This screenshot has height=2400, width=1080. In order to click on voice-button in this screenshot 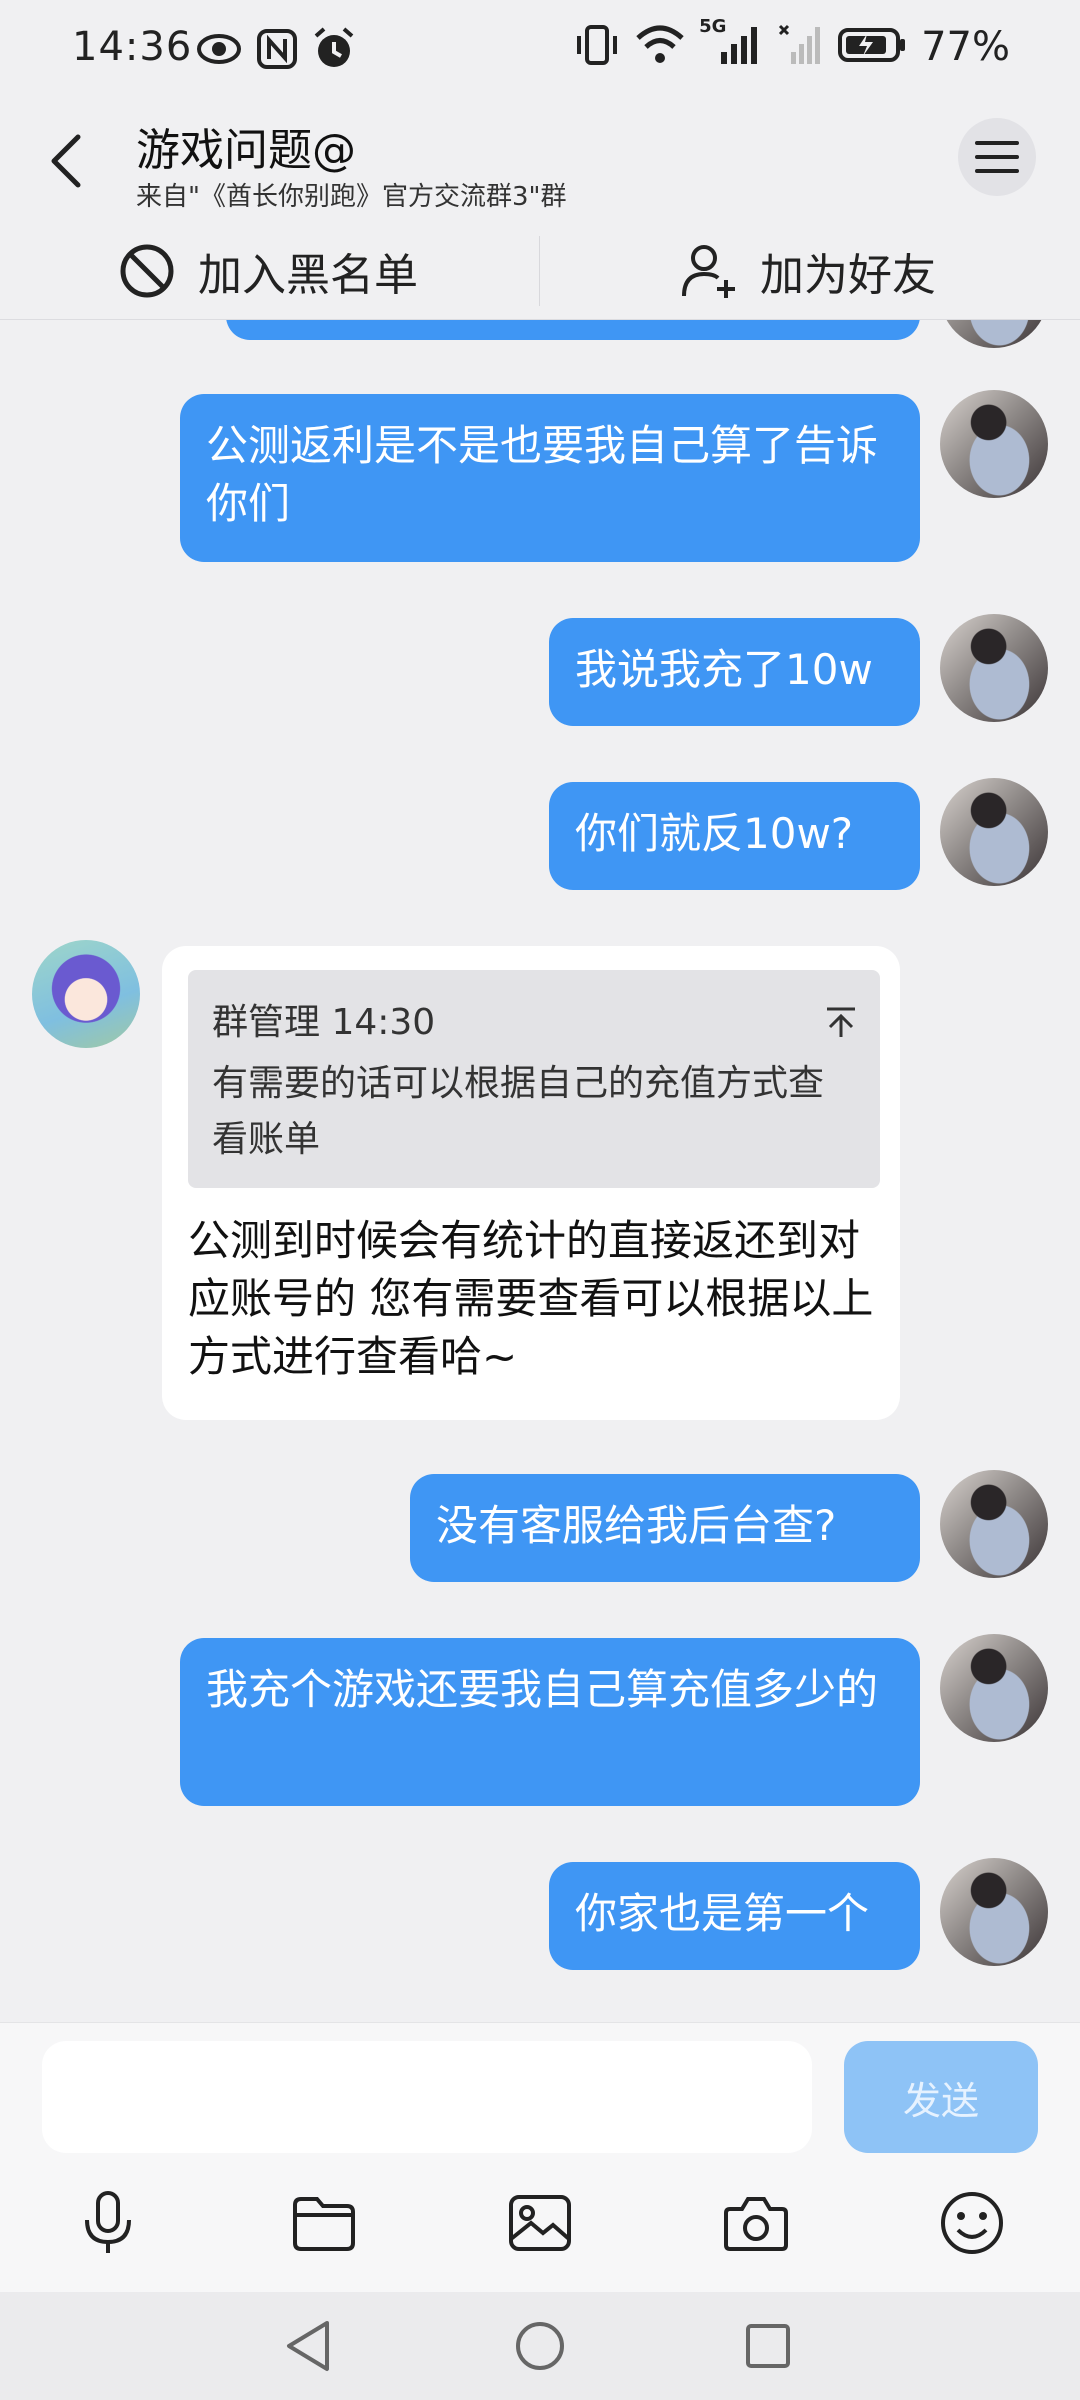, I will do `click(108, 2223)`.